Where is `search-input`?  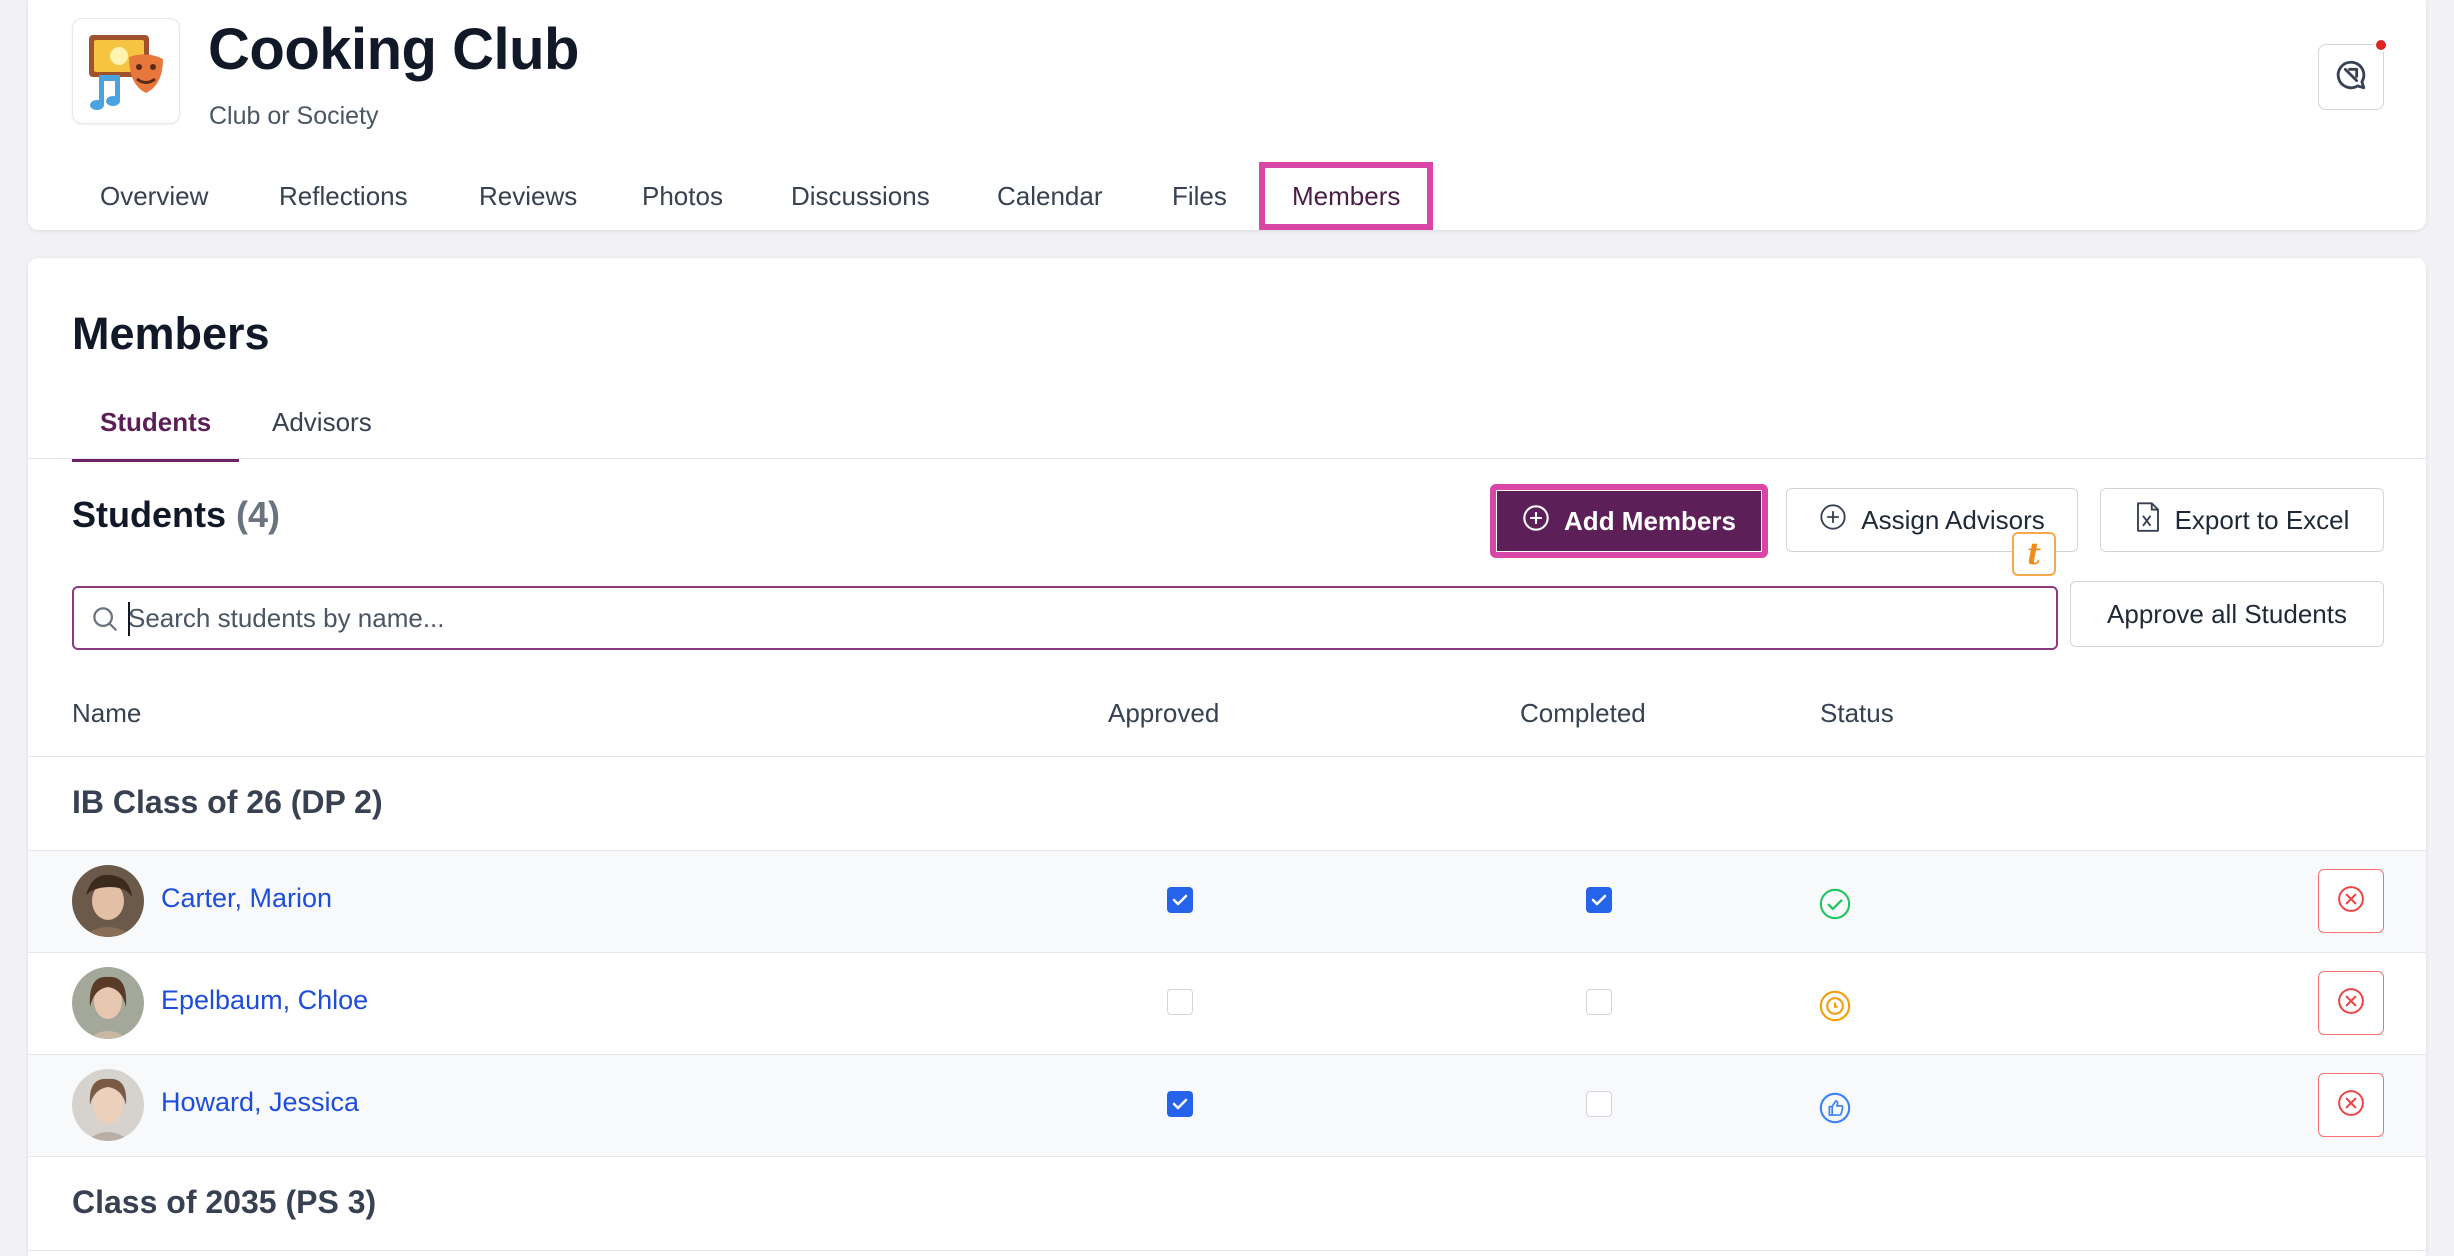
search-input is located at coordinates (1078, 618).